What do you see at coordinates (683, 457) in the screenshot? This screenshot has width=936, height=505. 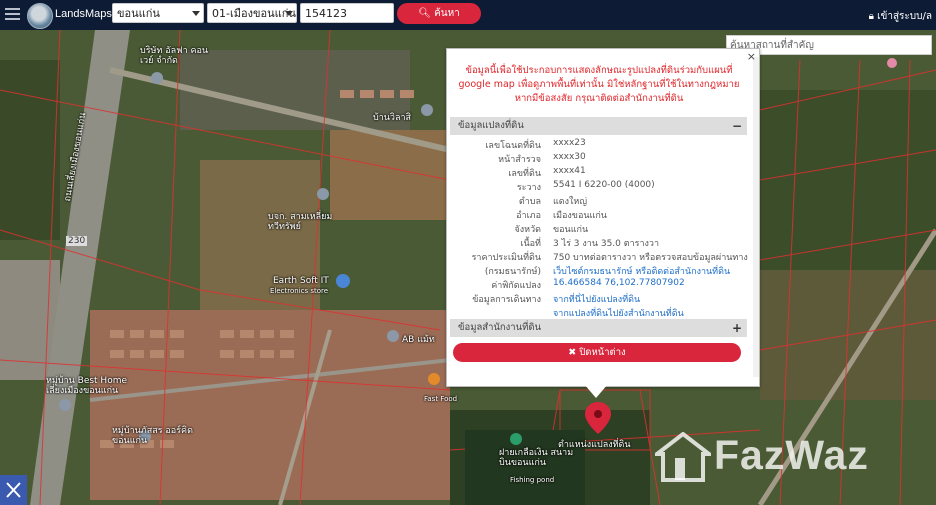 I see `fazwaz-logo-icon` at bounding box center [683, 457].